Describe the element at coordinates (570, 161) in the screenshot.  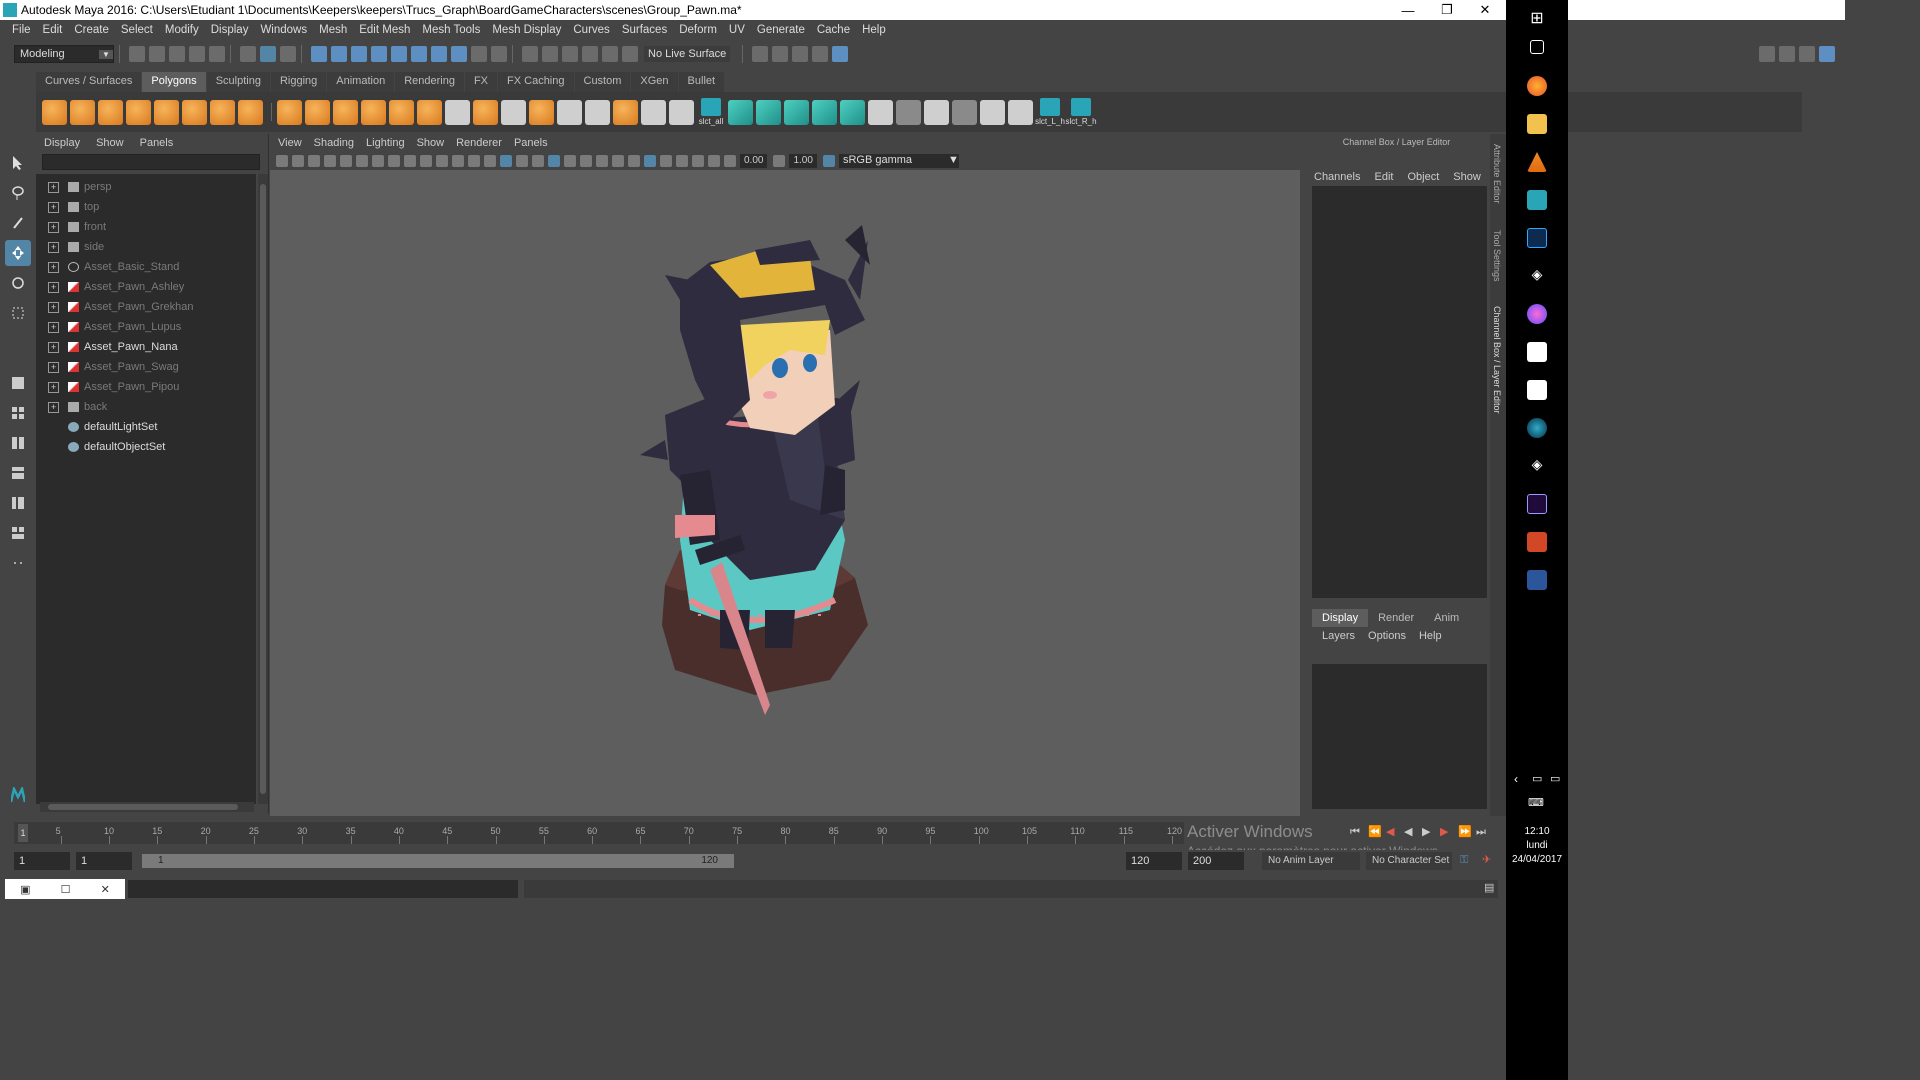
I see `lights-icon` at that location.